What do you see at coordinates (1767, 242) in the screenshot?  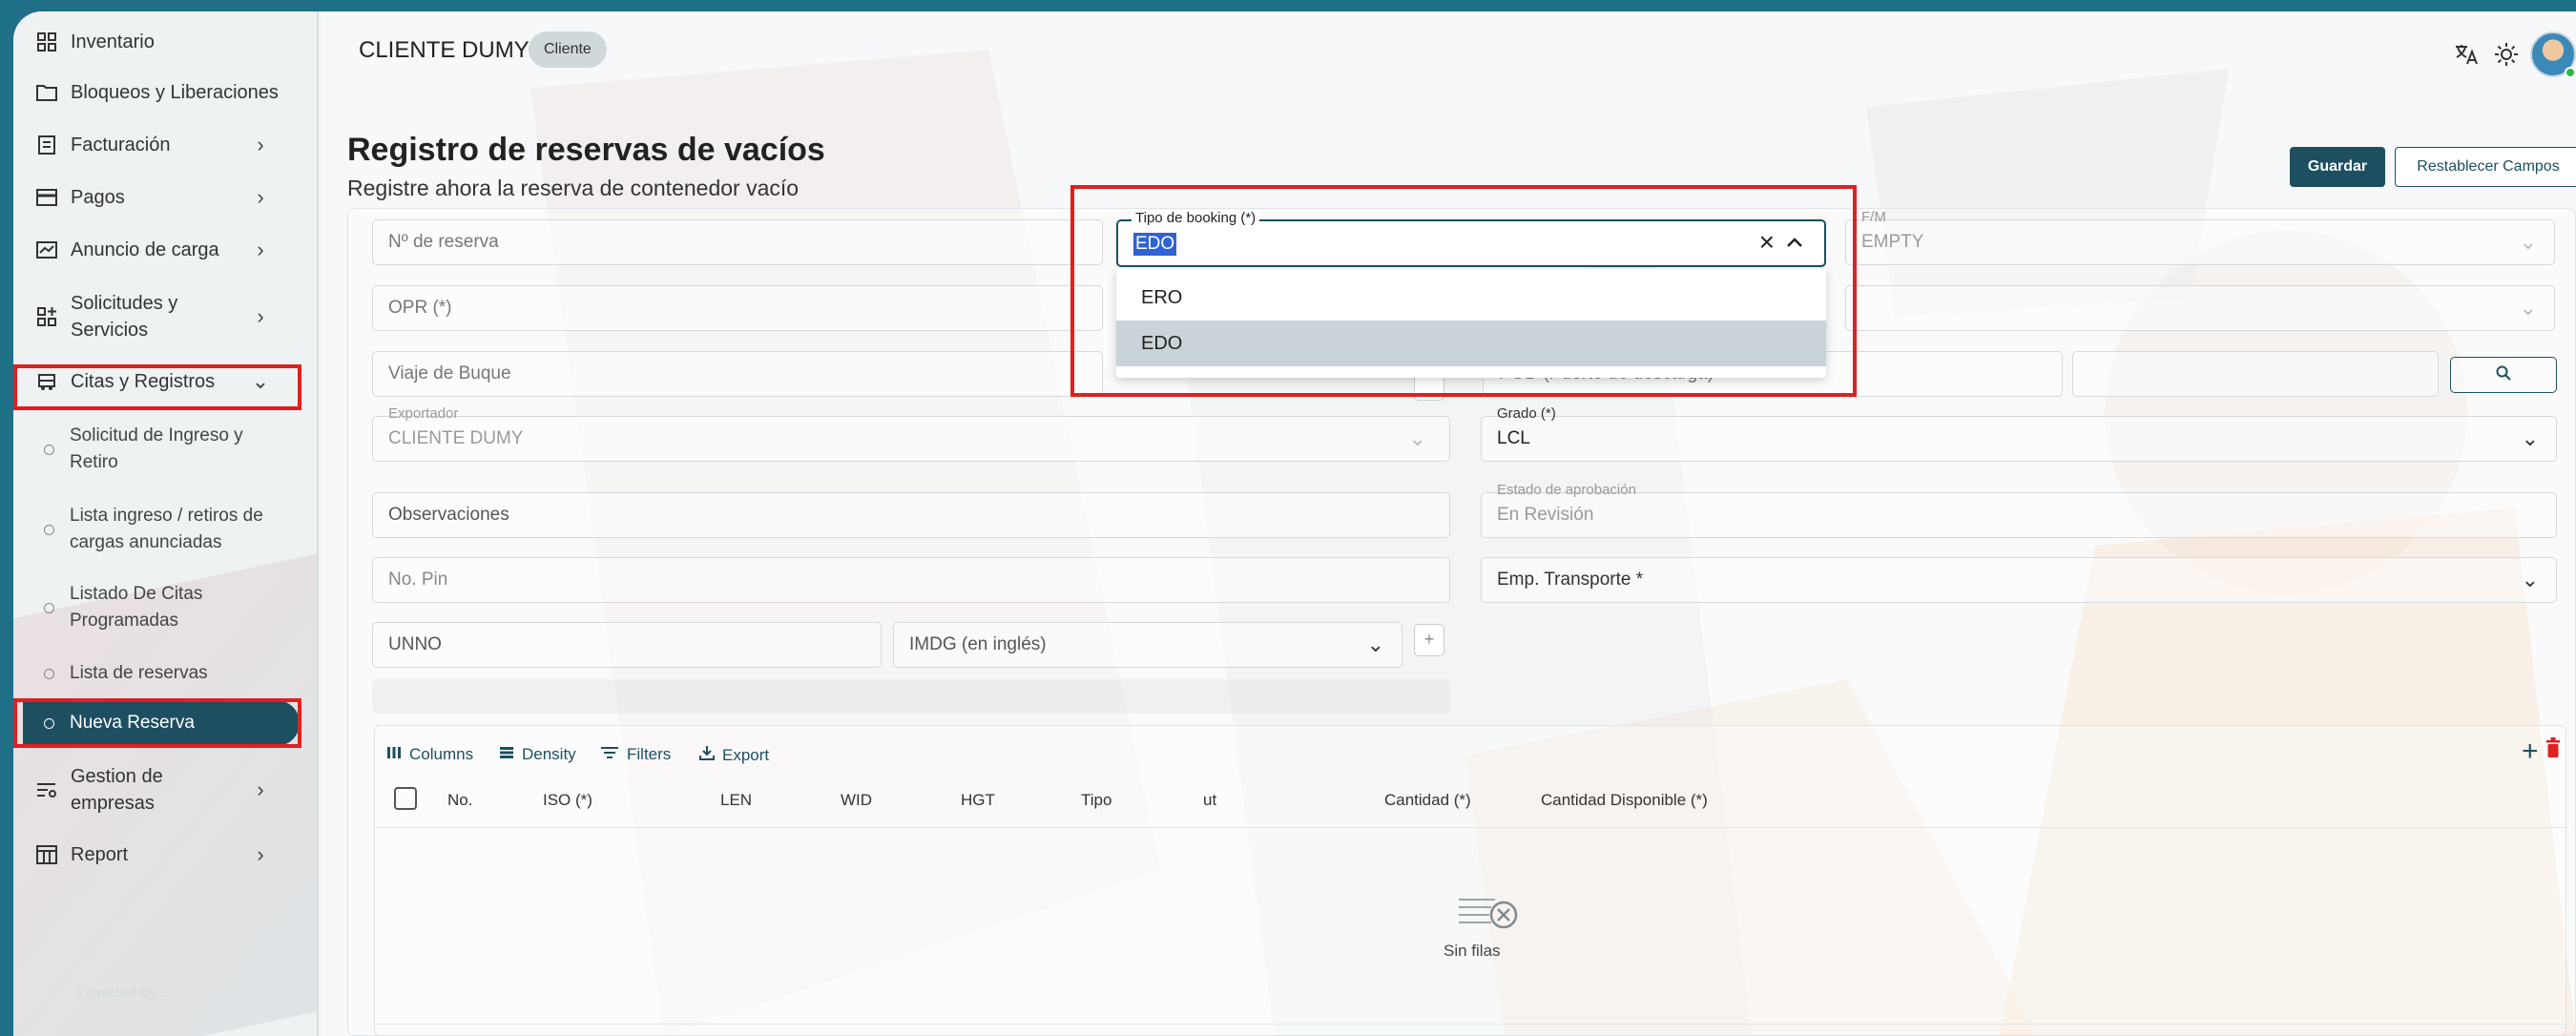 I see `clear-icon: ×` at bounding box center [1767, 242].